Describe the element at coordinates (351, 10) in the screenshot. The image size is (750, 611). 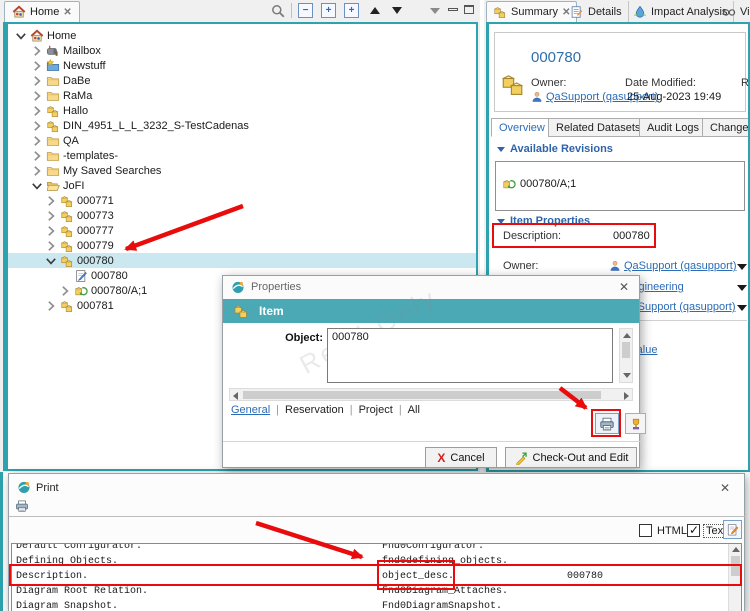
I see `expand-all-icon: +` at that location.